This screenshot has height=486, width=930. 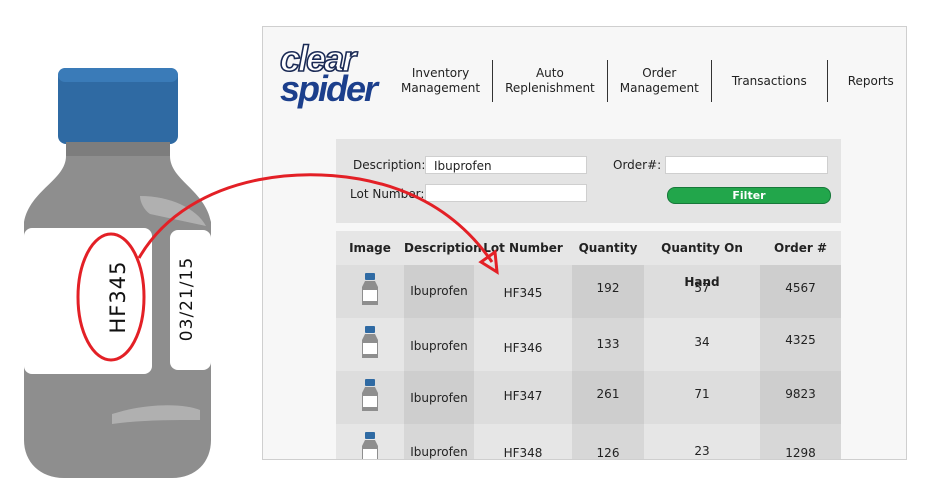 What do you see at coordinates (118, 297) in the screenshot?
I see `bottle-lot-number: HF345` at bounding box center [118, 297].